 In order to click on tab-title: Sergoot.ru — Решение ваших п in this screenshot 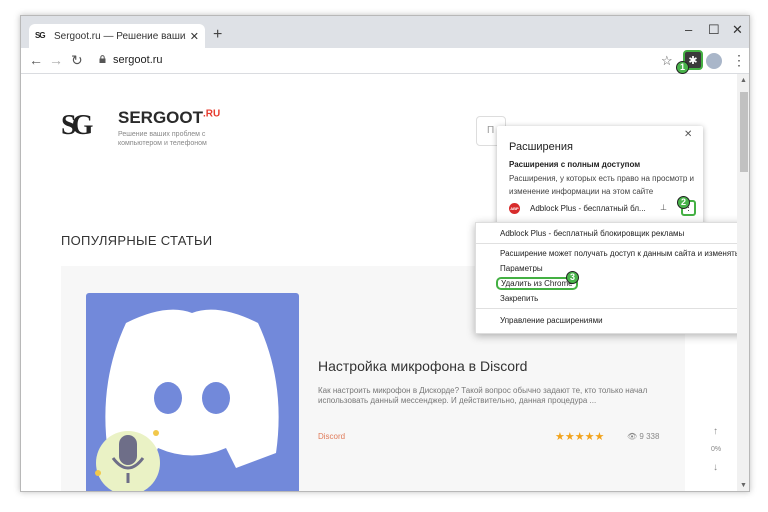, I will do `click(120, 36)`.